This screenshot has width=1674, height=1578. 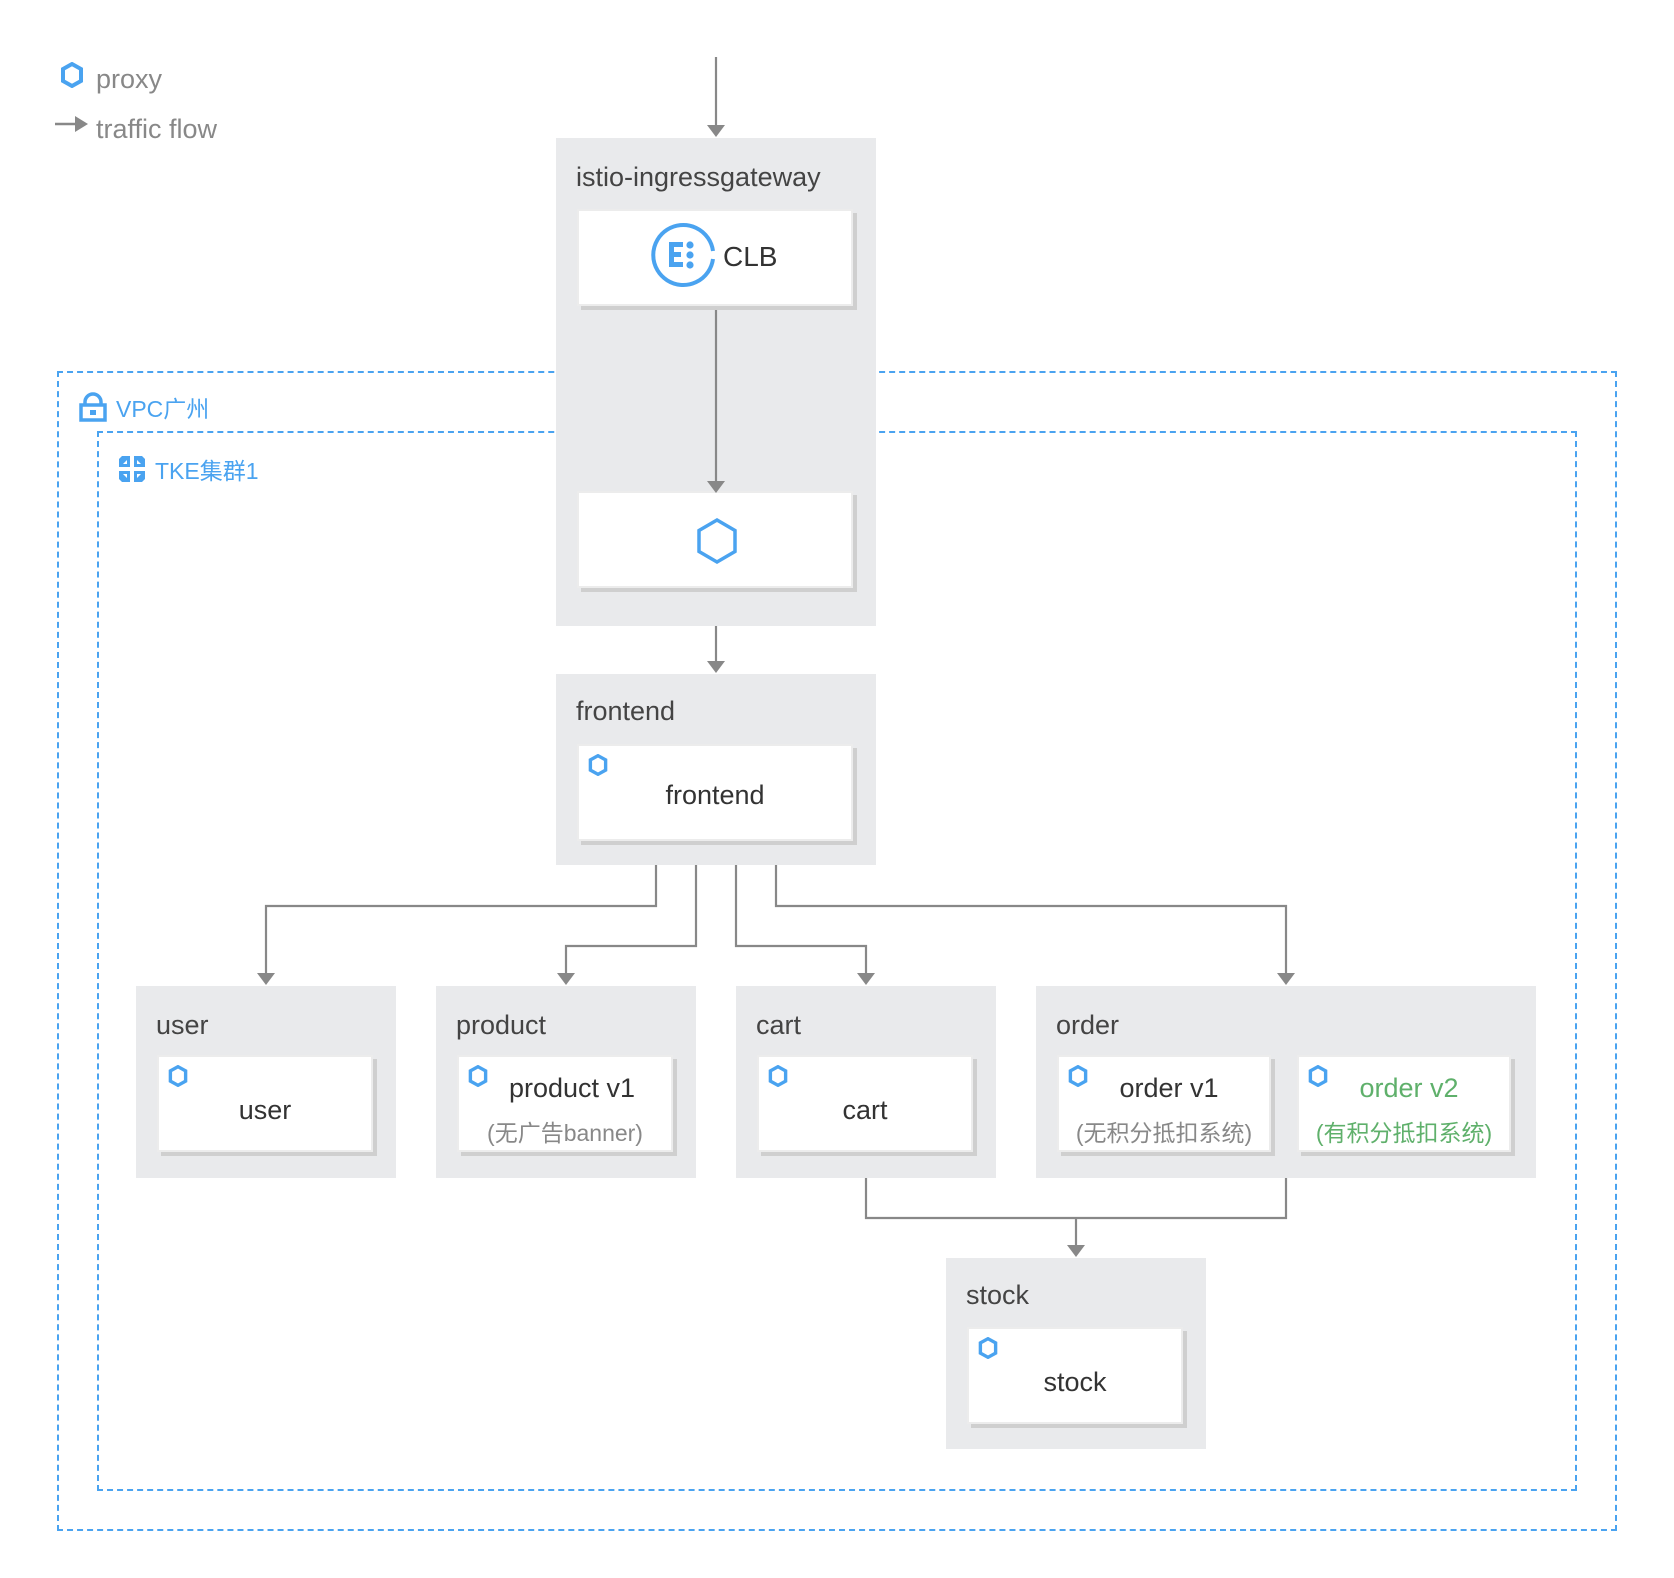 I want to click on legend-traffic-label: traffic flow, so click(x=157, y=129).